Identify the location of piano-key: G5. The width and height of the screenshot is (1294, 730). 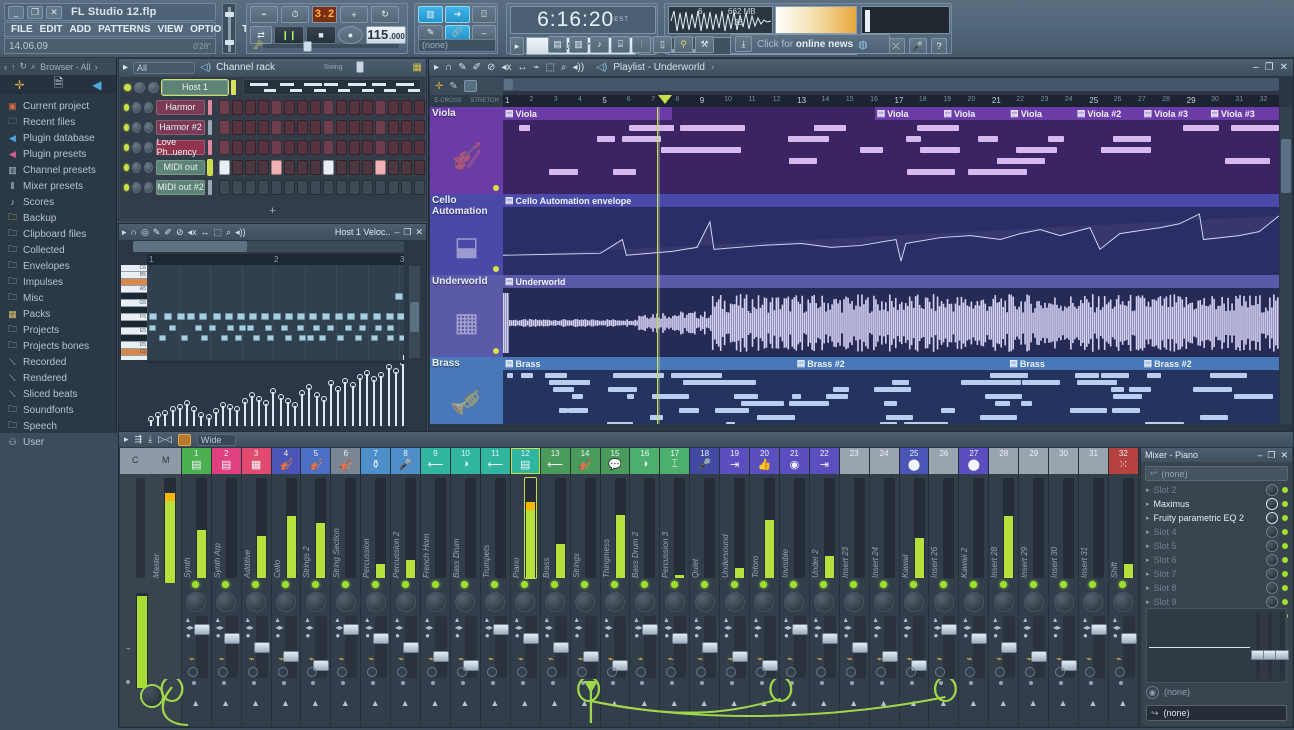
(134, 303).